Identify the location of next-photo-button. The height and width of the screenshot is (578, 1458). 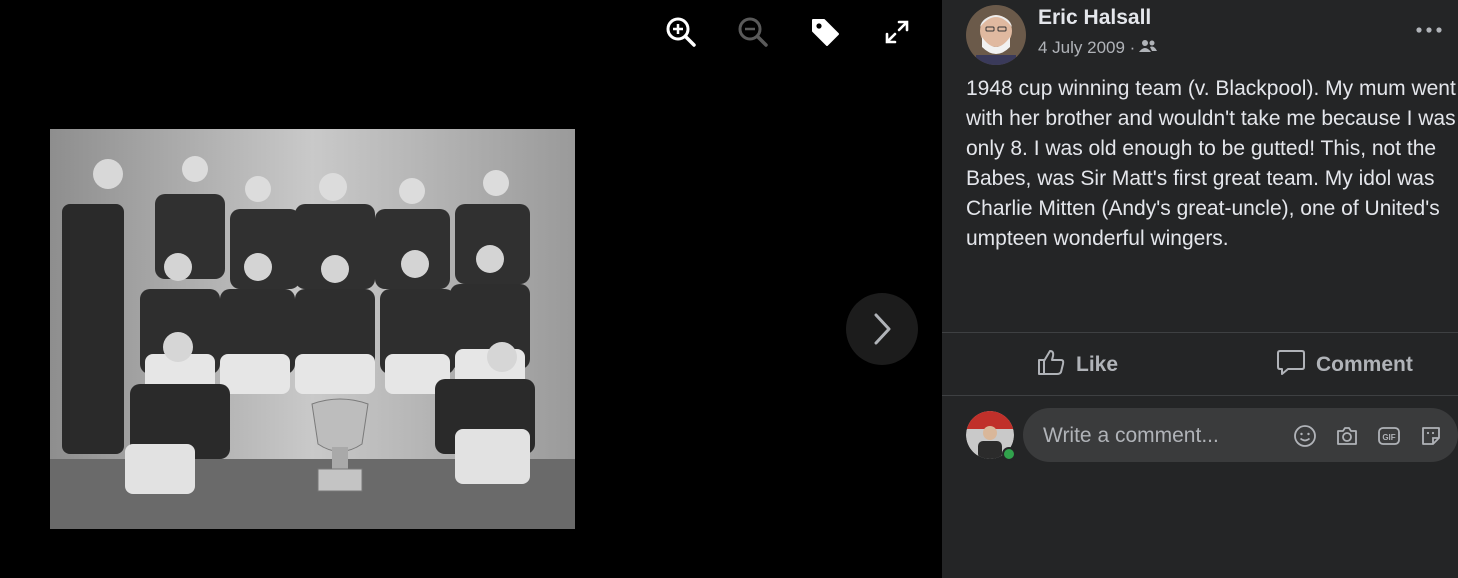
(882, 329).